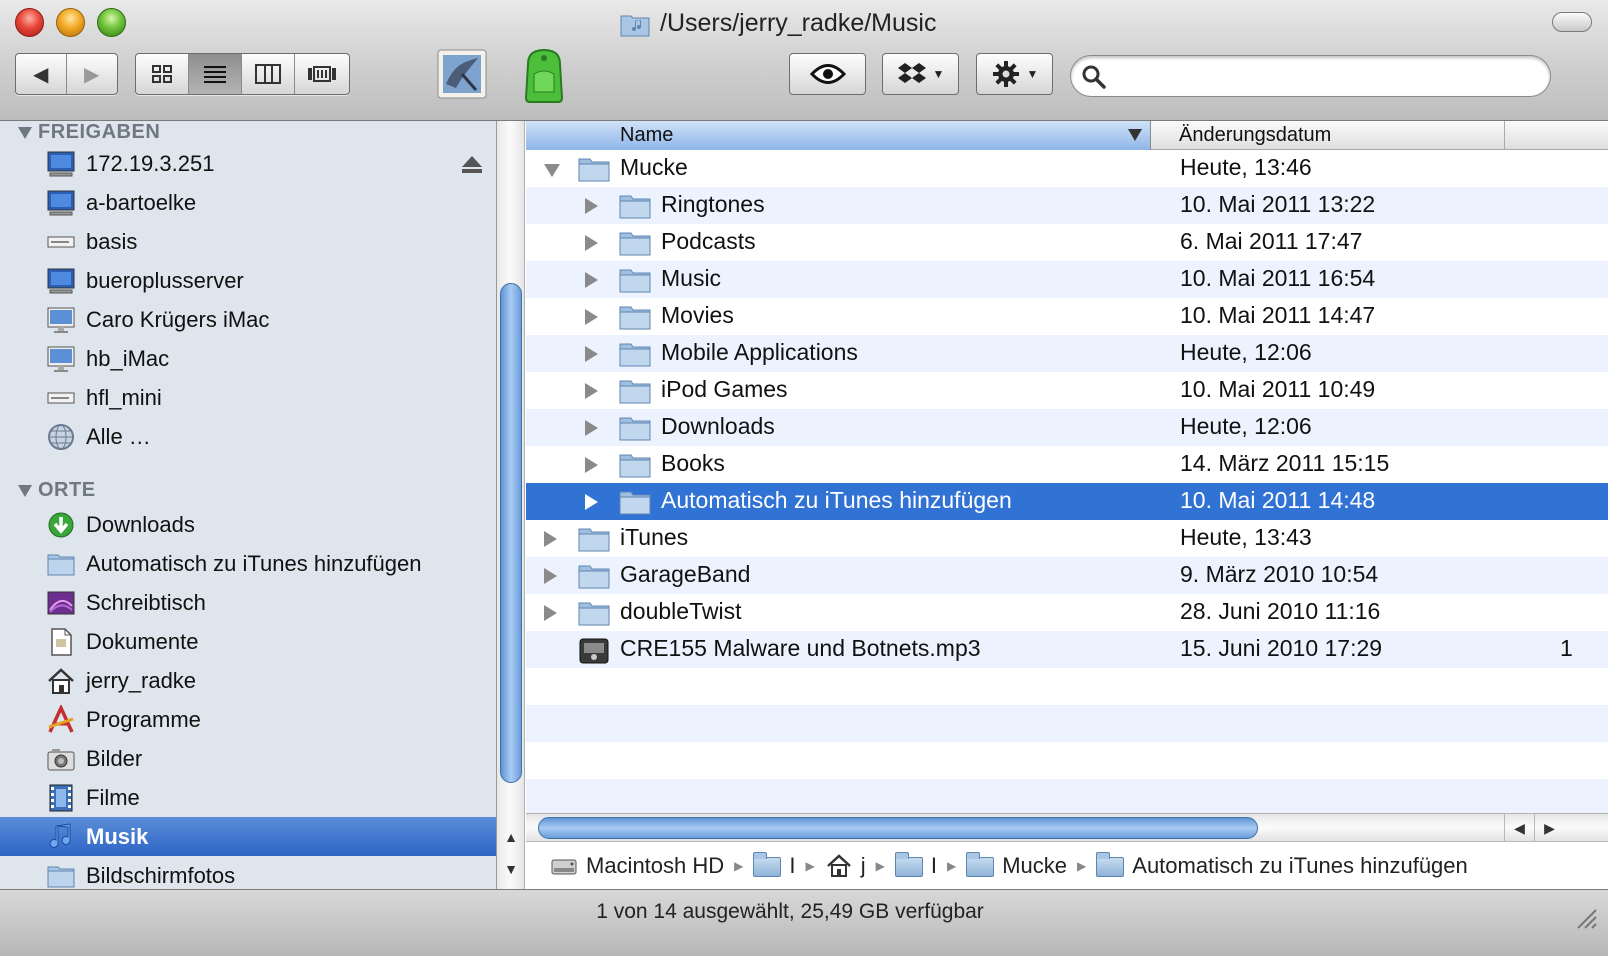  I want to click on file-name: GarageBand, so click(685, 574).